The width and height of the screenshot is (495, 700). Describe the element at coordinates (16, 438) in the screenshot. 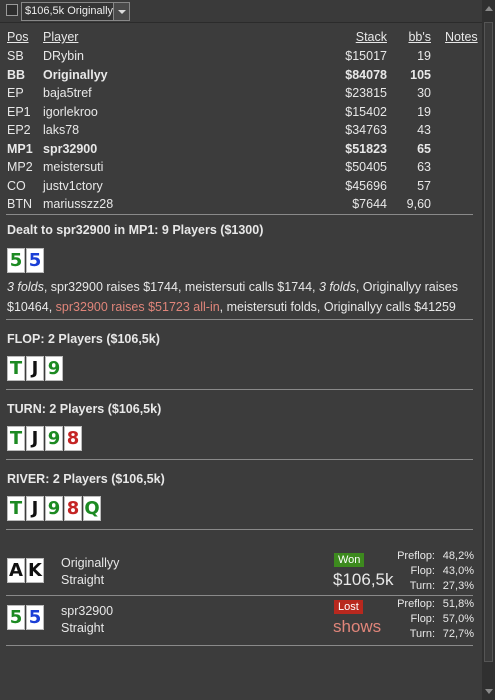

I see `playing-card: T` at that location.